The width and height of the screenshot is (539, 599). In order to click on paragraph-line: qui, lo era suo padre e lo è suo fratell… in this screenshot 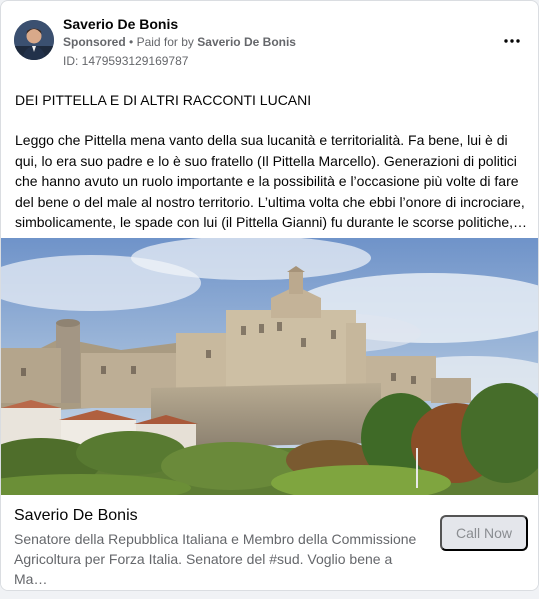, I will do `click(266, 160)`.